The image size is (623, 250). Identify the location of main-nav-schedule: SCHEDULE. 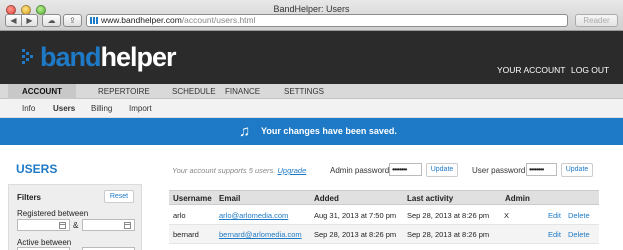
(194, 91).